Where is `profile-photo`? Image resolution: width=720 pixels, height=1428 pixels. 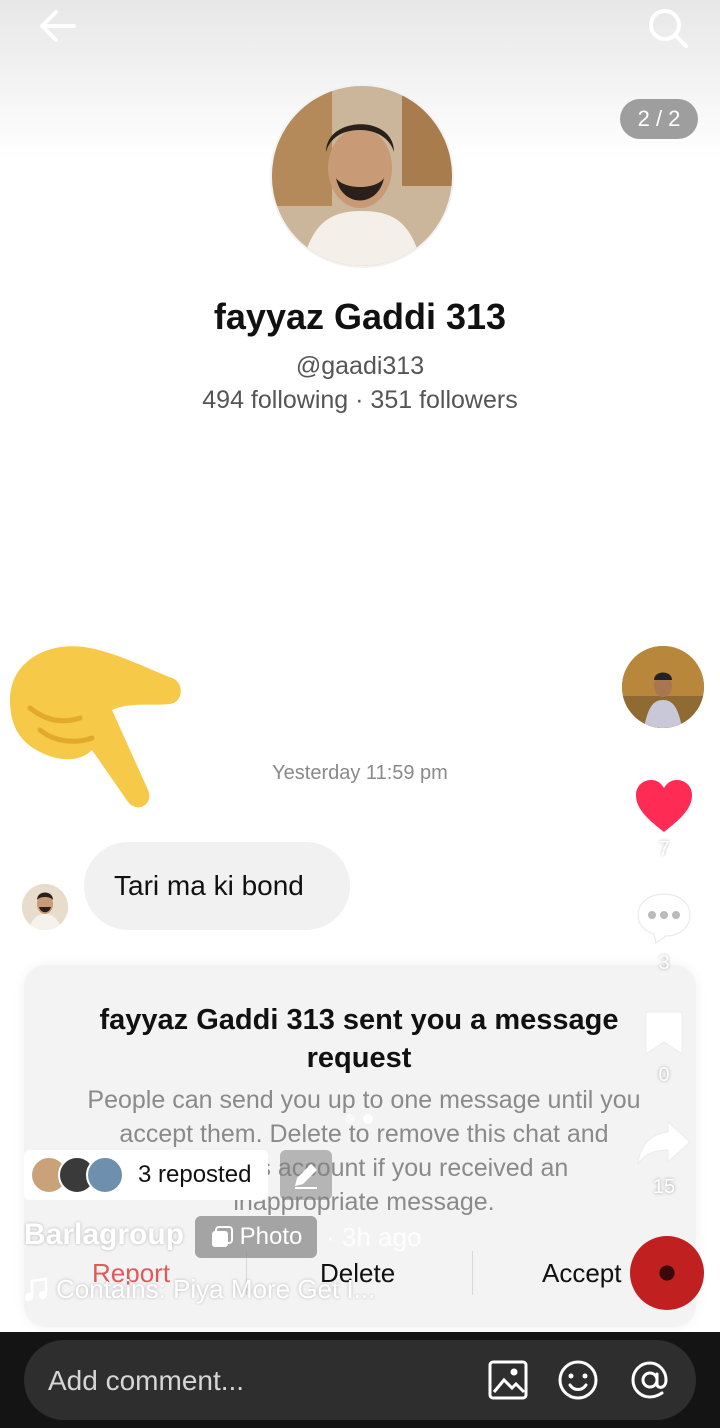
profile-photo is located at coordinates (362, 176).